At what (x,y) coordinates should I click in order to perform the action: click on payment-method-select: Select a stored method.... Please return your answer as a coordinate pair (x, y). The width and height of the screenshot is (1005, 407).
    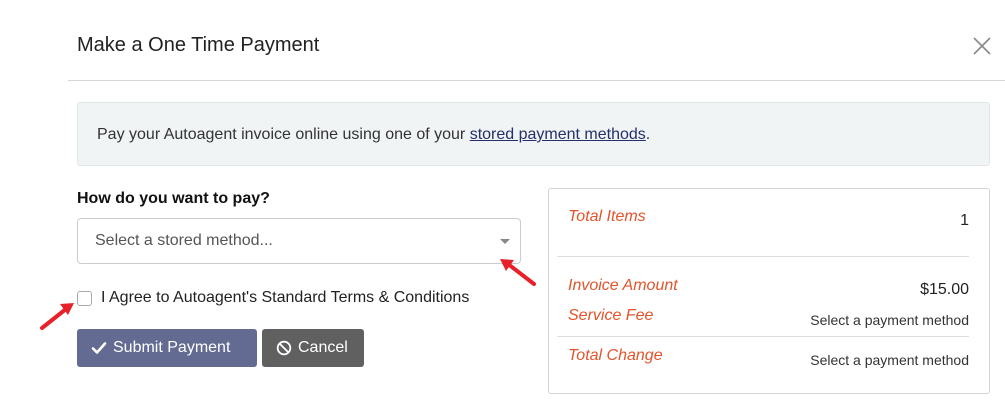
    Looking at the image, I should click on (299, 241).